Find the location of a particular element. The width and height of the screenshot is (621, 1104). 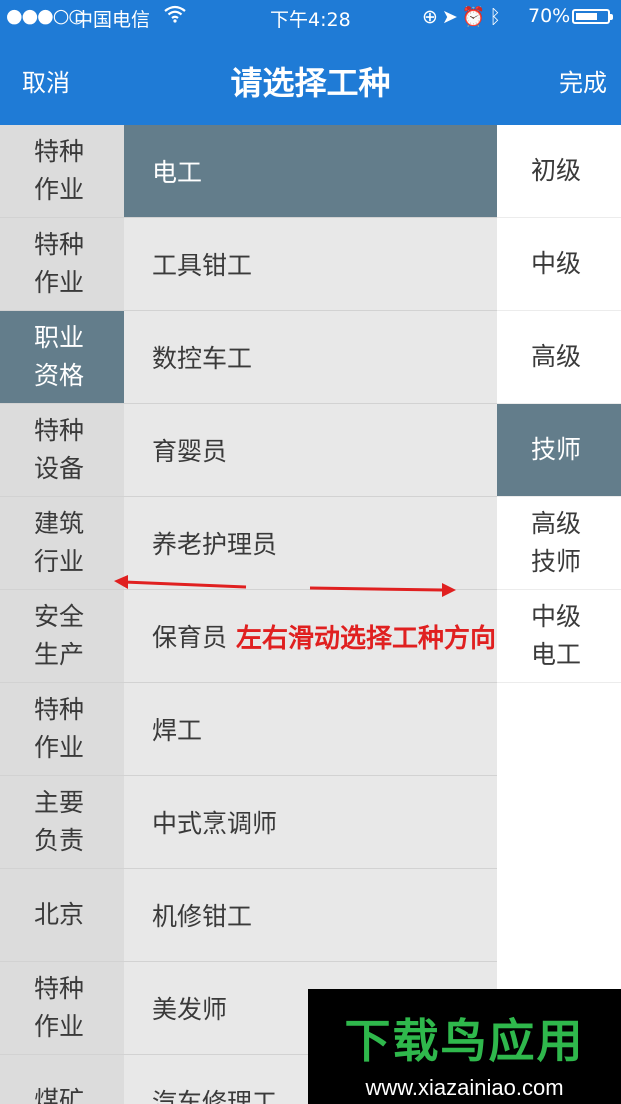

job-type-item: 育婴员 is located at coordinates (310, 450).